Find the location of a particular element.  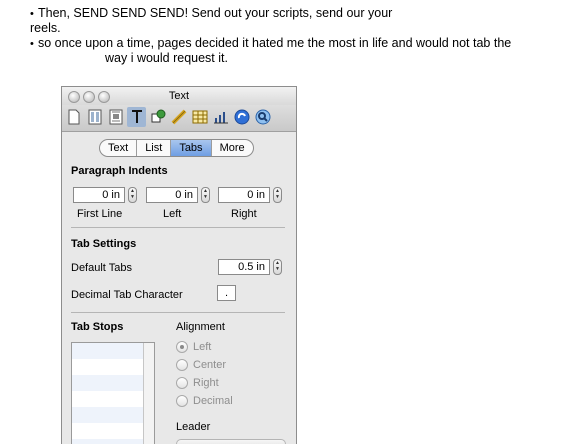

tab-stops-list is located at coordinates (113, 393).